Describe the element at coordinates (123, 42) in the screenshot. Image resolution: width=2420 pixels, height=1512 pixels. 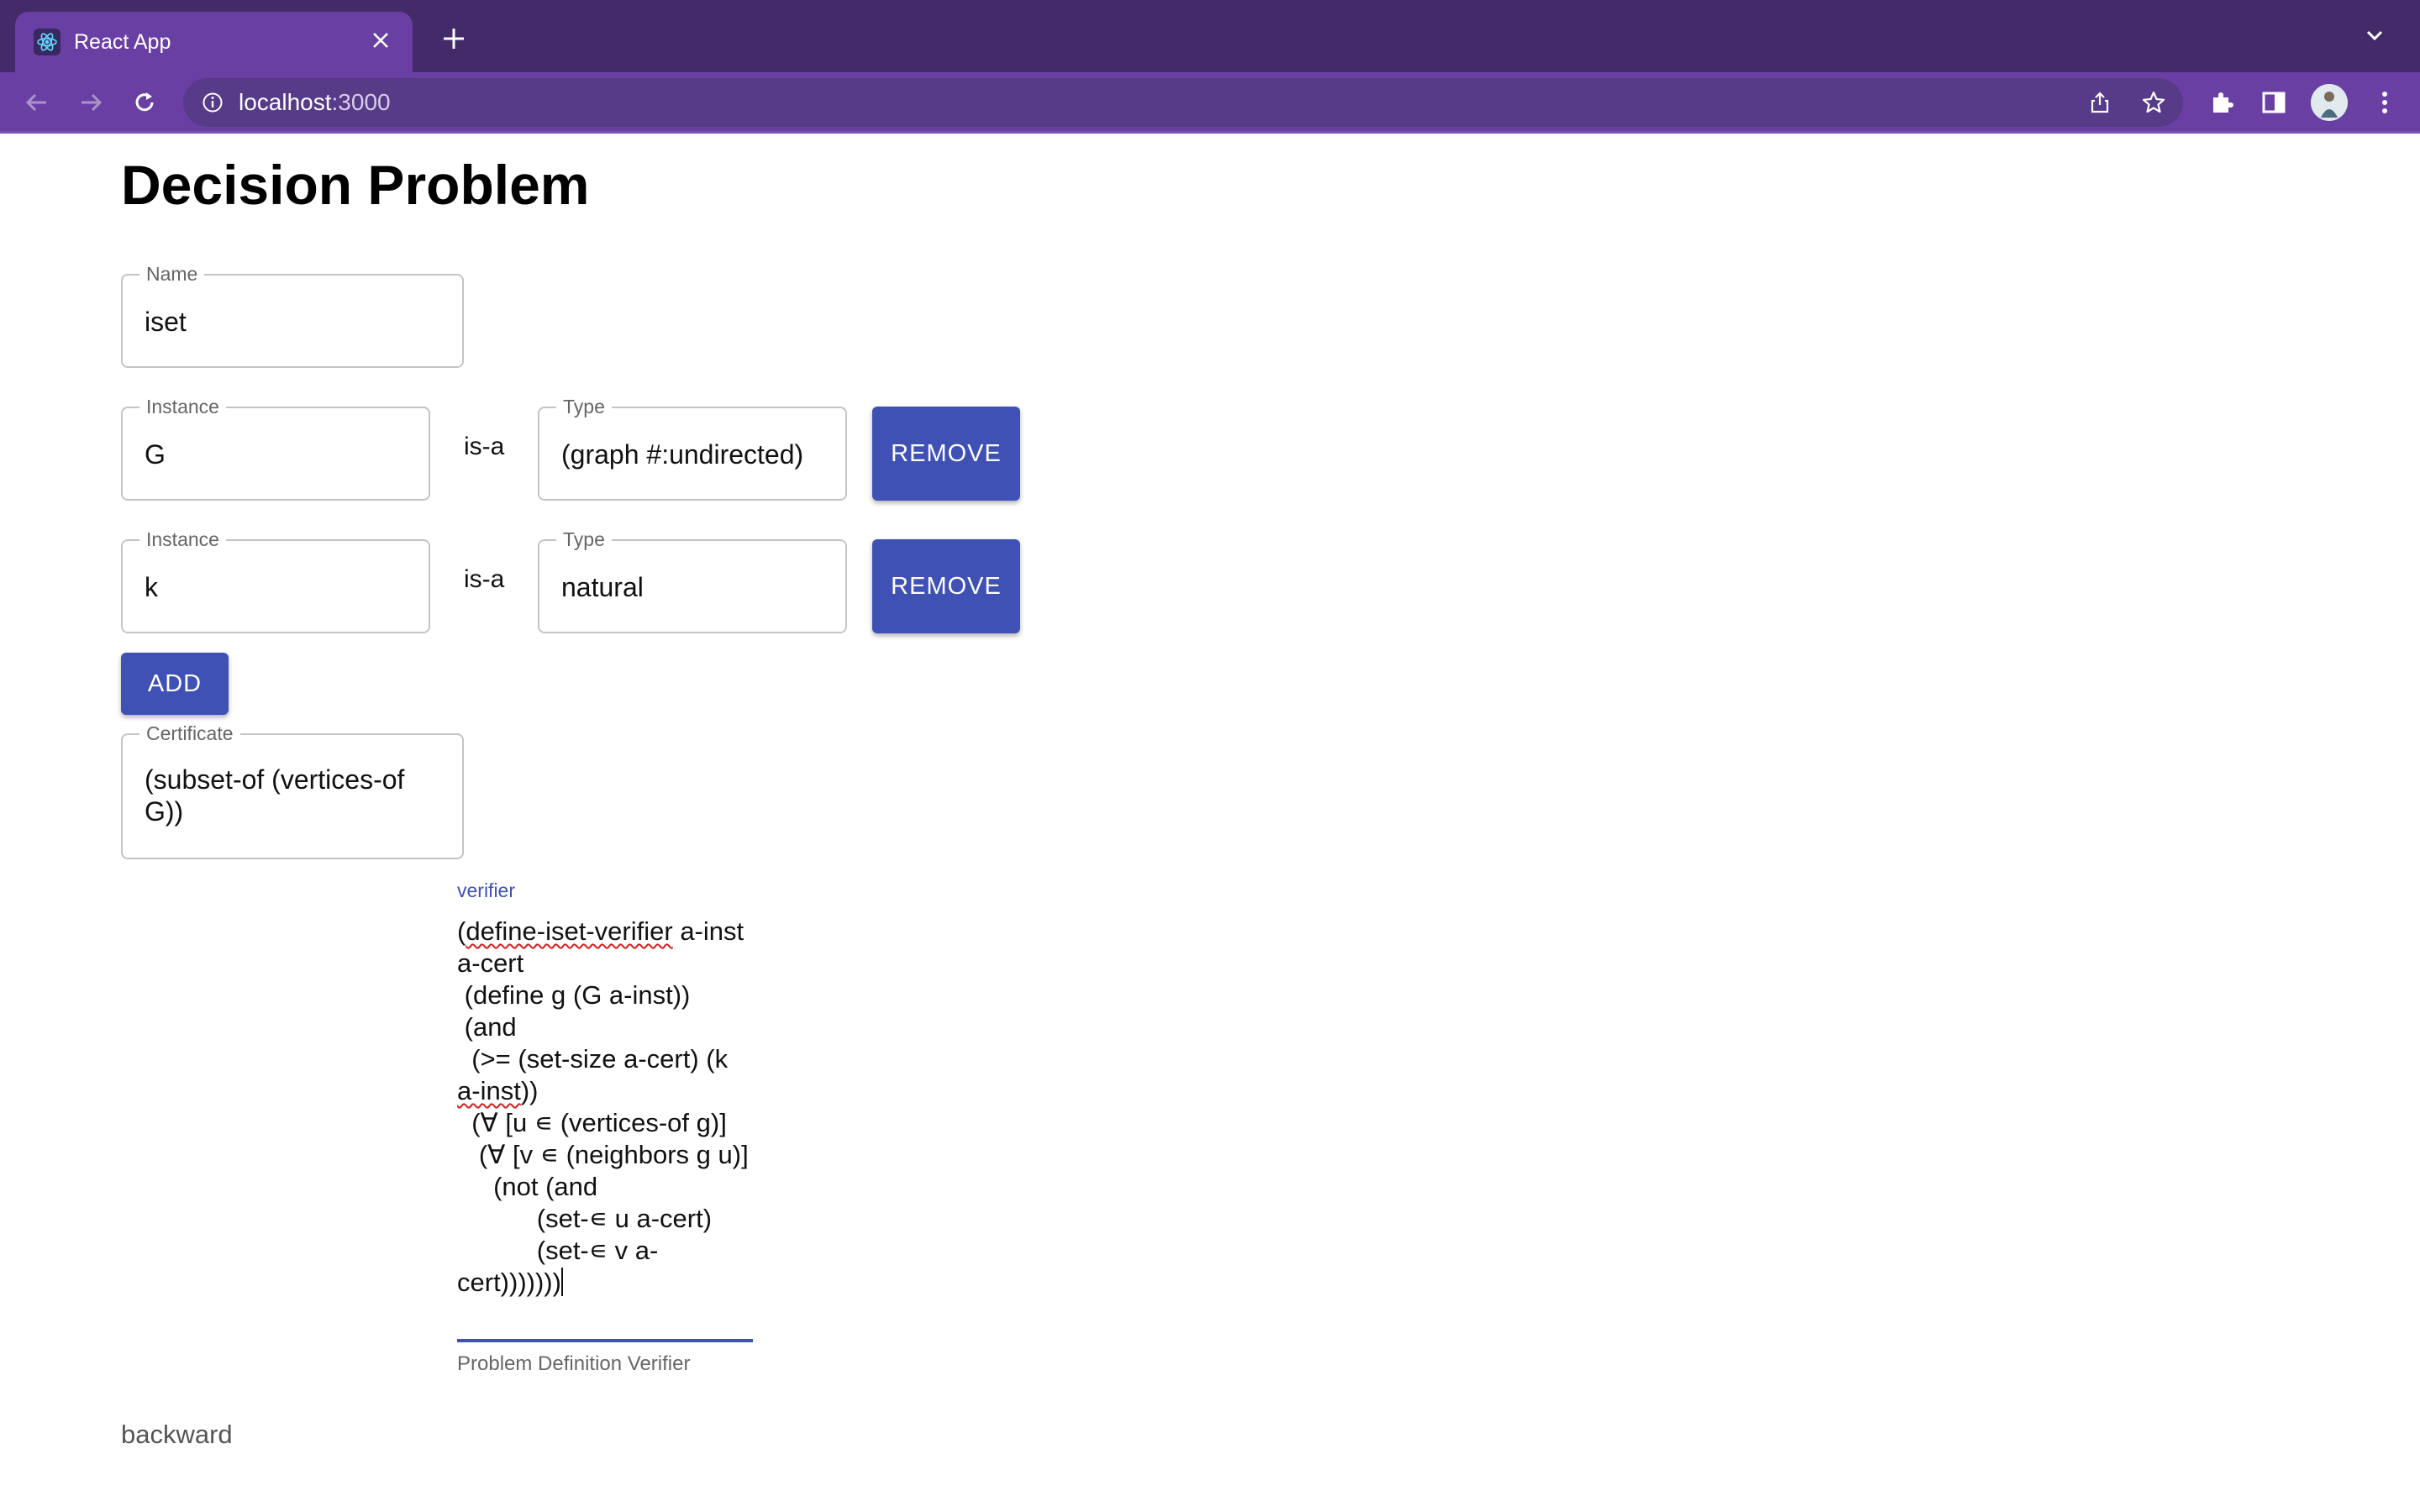
I see `tab-title: React App` at that location.